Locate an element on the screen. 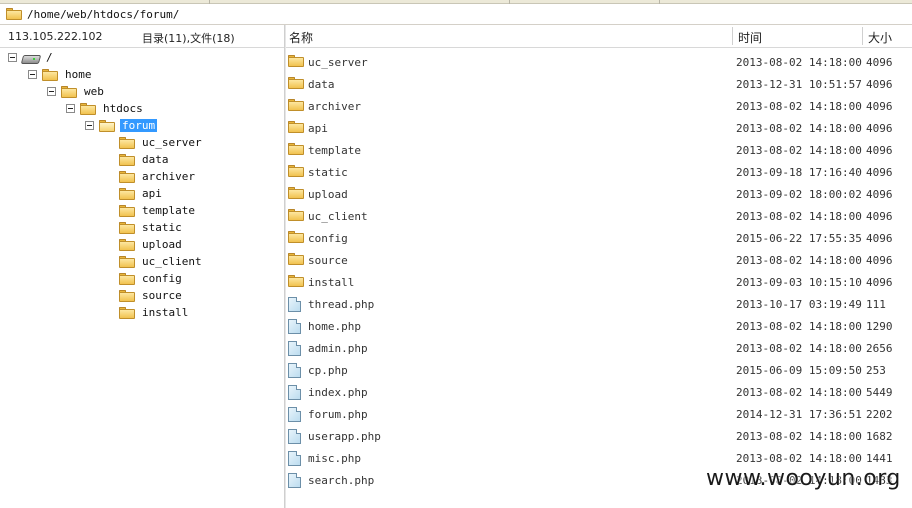 This screenshot has height=508, width=912. file-row: thread.php 2013-10-17 03:19:49 111 is located at coordinates (599, 305).